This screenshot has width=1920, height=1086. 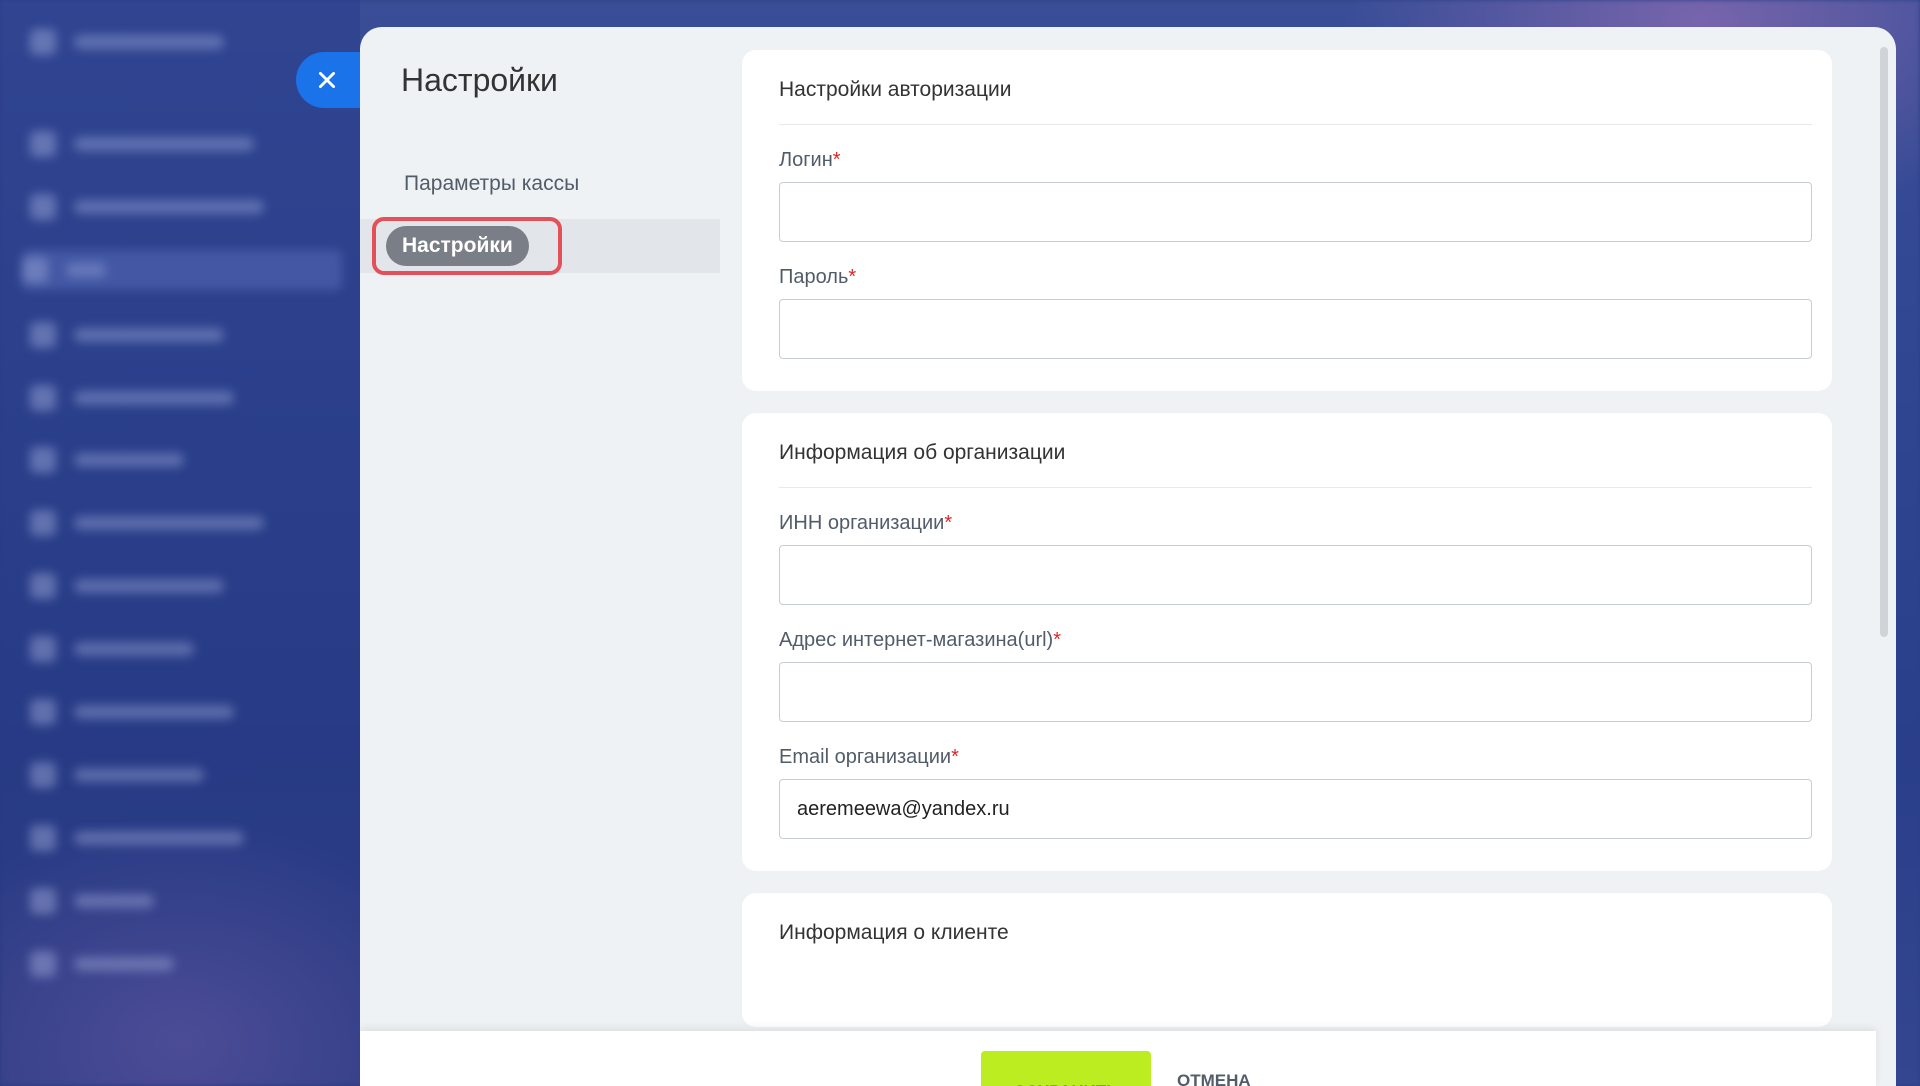 I want to click on client-section-title: Информация о клиенте, so click(x=894, y=932).